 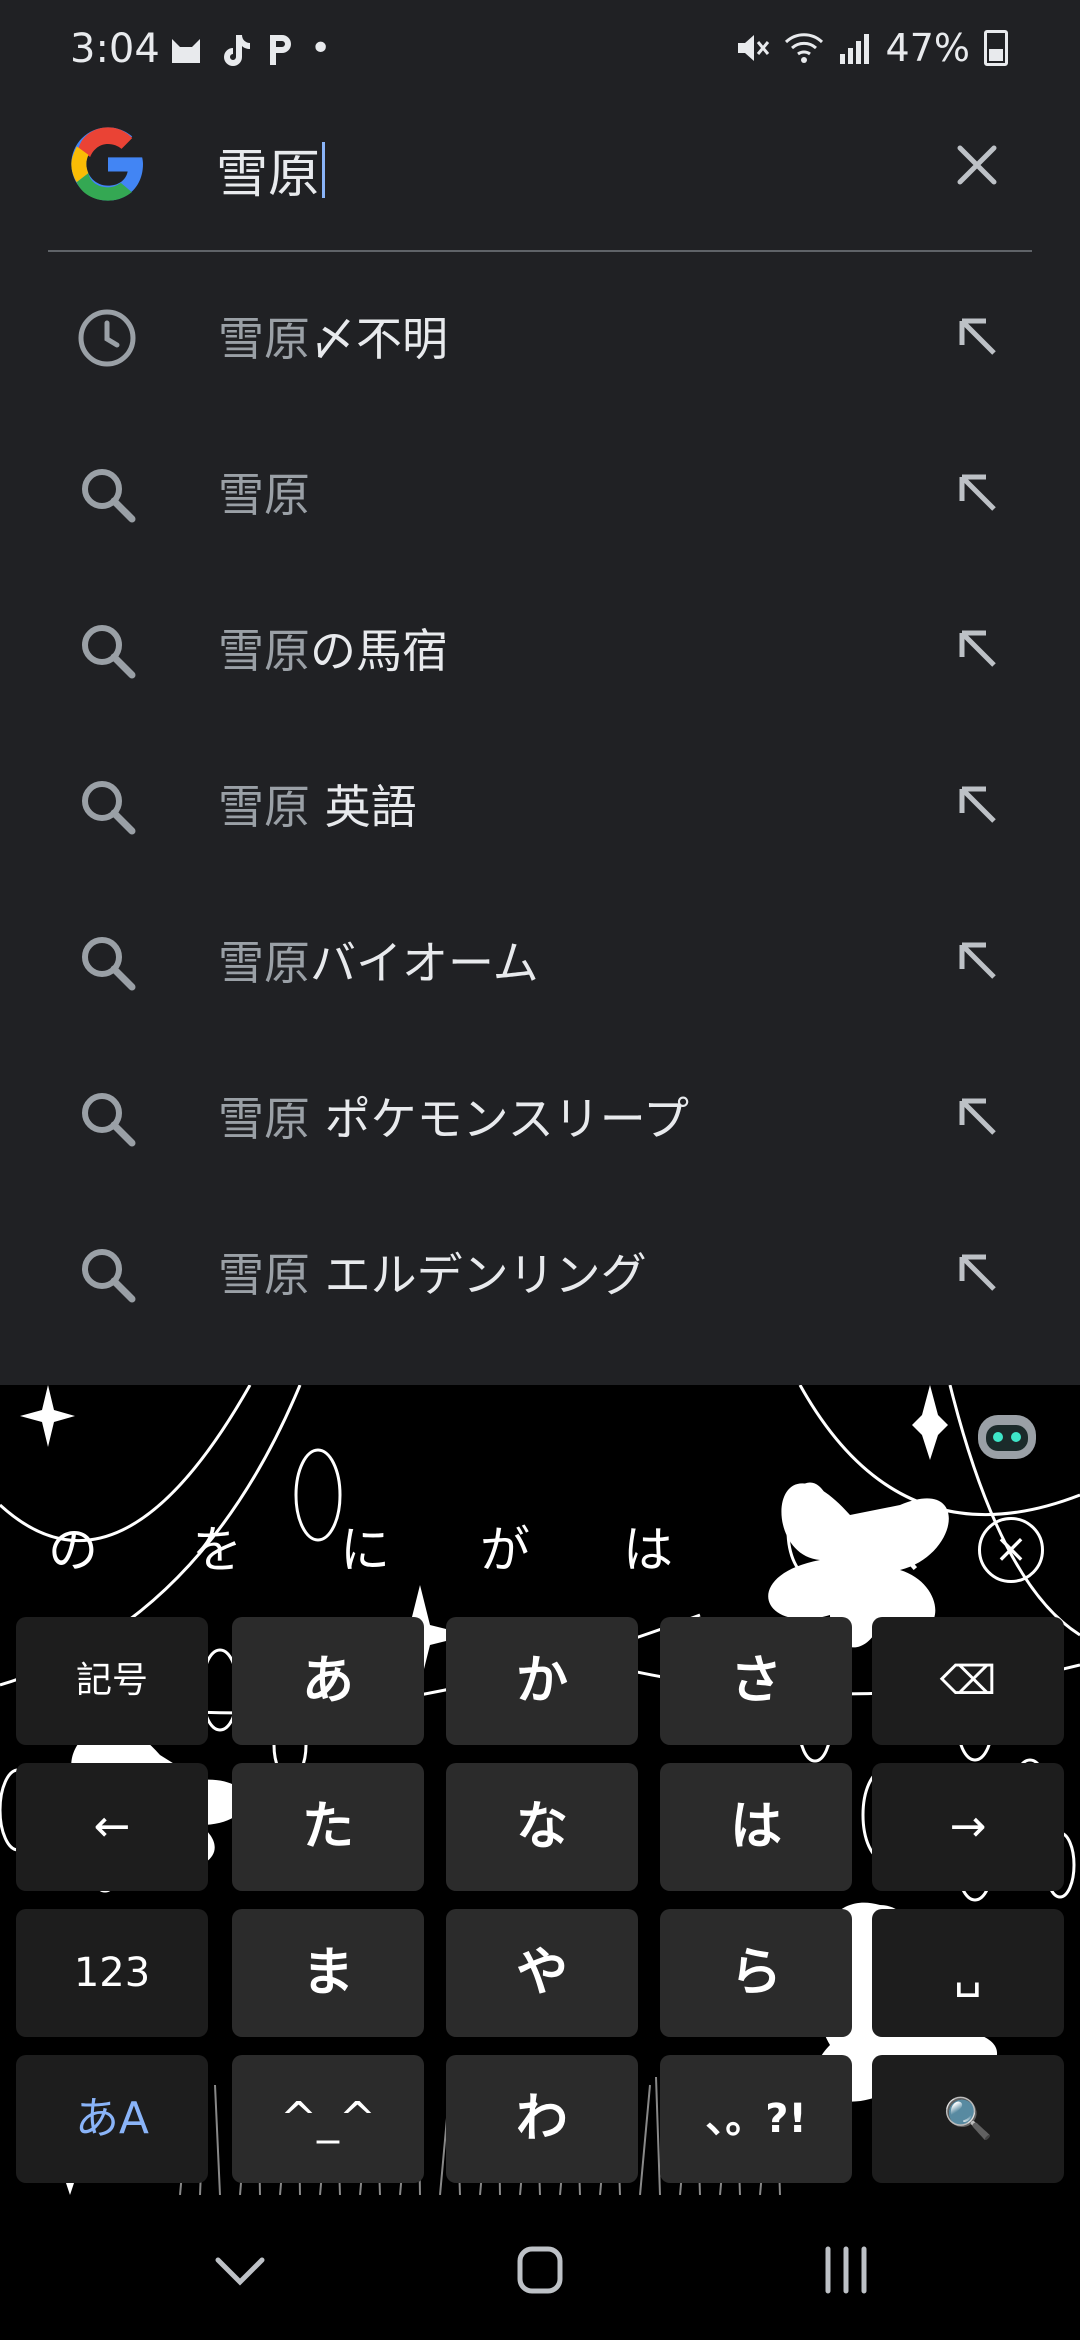 I want to click on key-ra-row: ら, so click(x=756, y=1973).